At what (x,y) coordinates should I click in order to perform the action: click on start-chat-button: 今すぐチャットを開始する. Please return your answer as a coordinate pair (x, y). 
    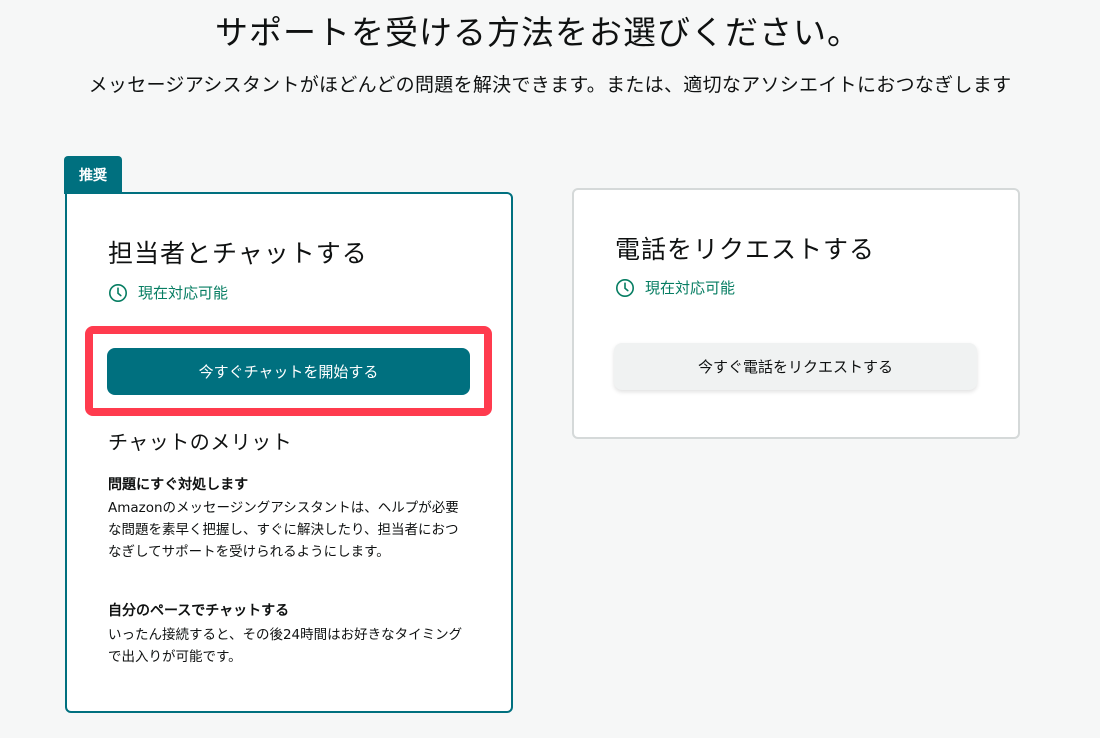
    Looking at the image, I should click on (288, 371).